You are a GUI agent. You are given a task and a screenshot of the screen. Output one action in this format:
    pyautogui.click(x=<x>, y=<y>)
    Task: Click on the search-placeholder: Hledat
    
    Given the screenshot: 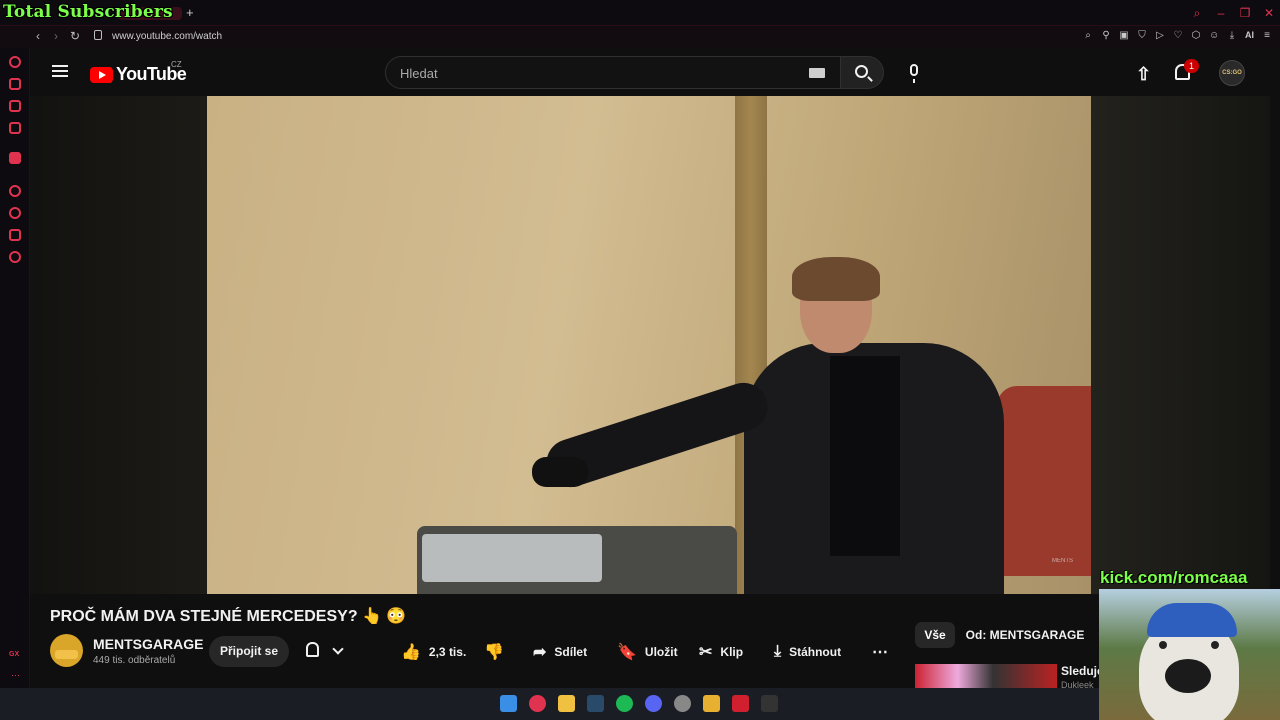 What is the action you would take?
    pyautogui.click(x=419, y=73)
    